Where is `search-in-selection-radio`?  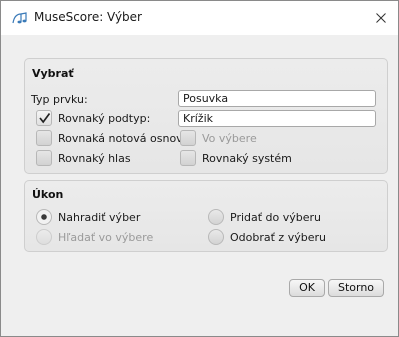 search-in-selection-radio is located at coordinates (44, 237).